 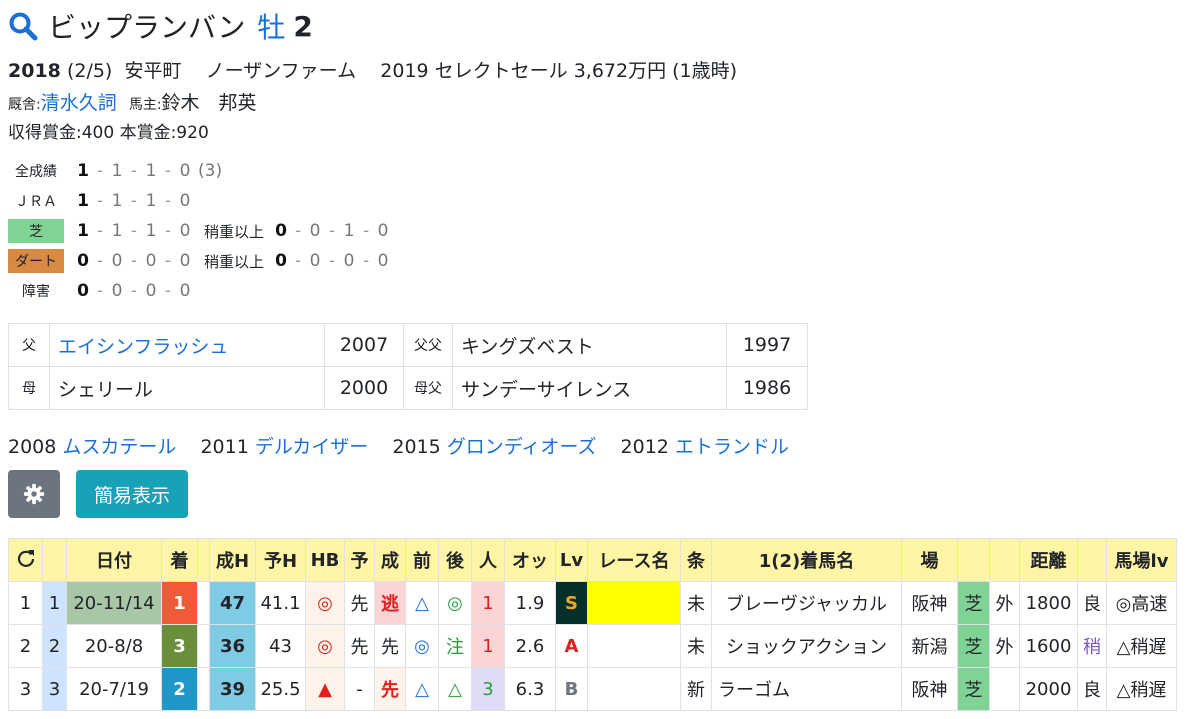 I want to click on table-cell: 新, so click(x=696, y=689).